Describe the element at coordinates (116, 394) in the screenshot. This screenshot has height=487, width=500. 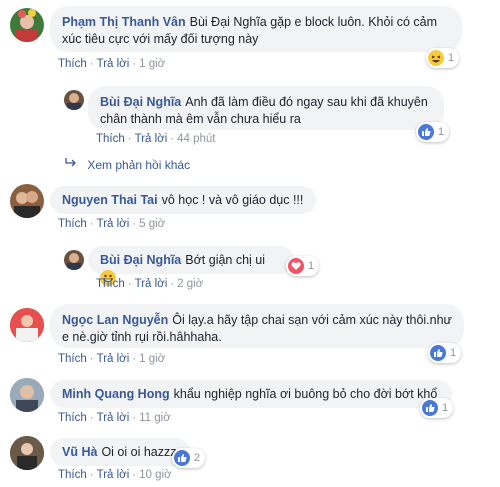
I see `comment-author: Minh Quang Hong` at that location.